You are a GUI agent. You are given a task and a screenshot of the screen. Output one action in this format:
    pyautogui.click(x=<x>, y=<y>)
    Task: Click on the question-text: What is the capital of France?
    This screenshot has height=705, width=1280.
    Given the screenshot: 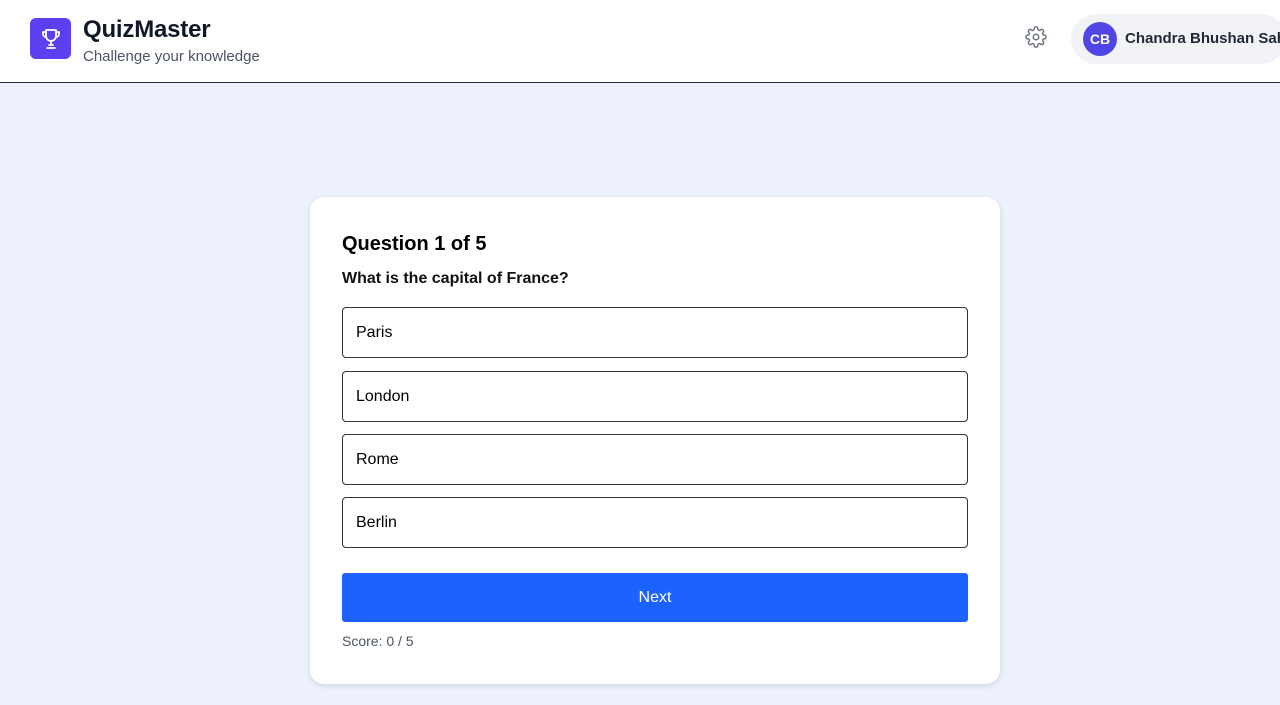 What is the action you would take?
    pyautogui.click(x=455, y=278)
    